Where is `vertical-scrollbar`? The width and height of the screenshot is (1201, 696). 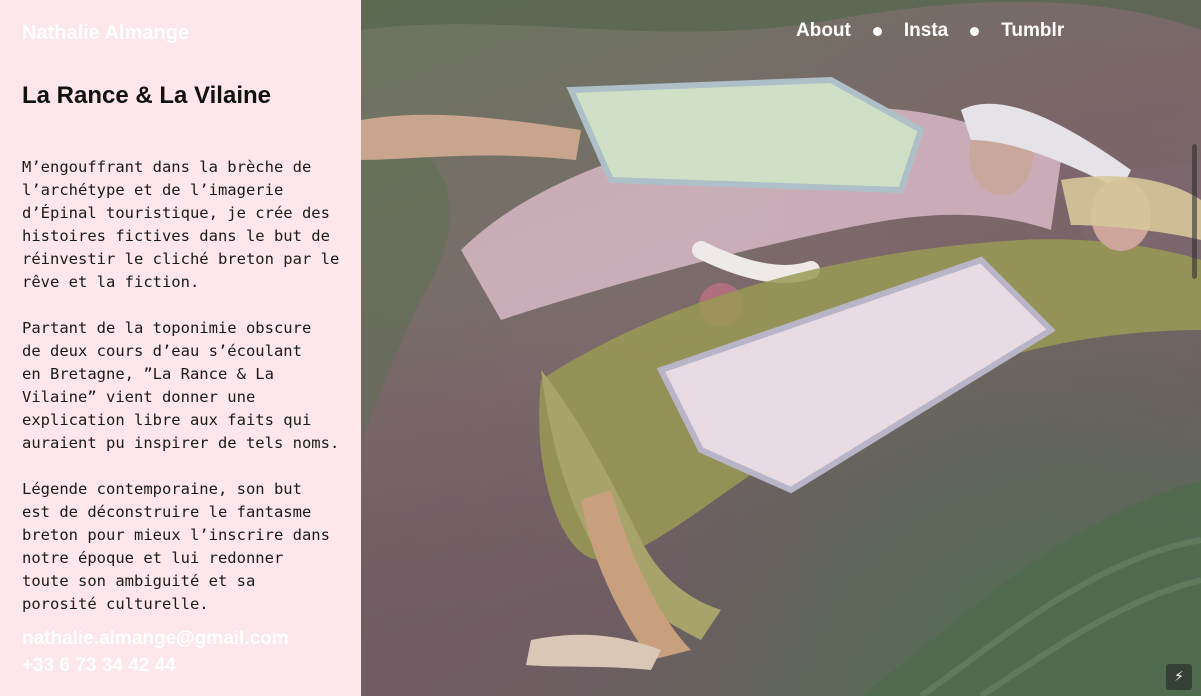
vertical-scrollbar is located at coordinates (1195, 210).